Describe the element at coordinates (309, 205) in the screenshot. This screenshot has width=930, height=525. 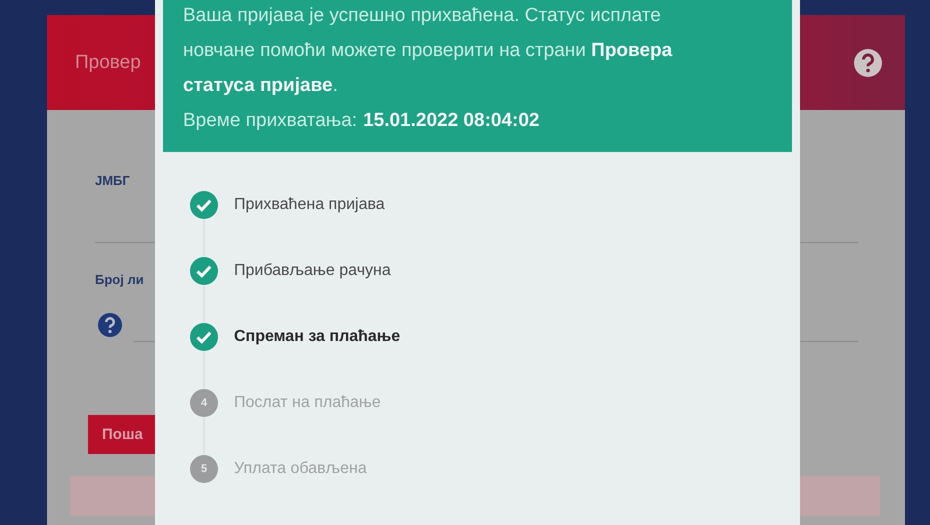
I see `step-label: Прихваћена пријава` at that location.